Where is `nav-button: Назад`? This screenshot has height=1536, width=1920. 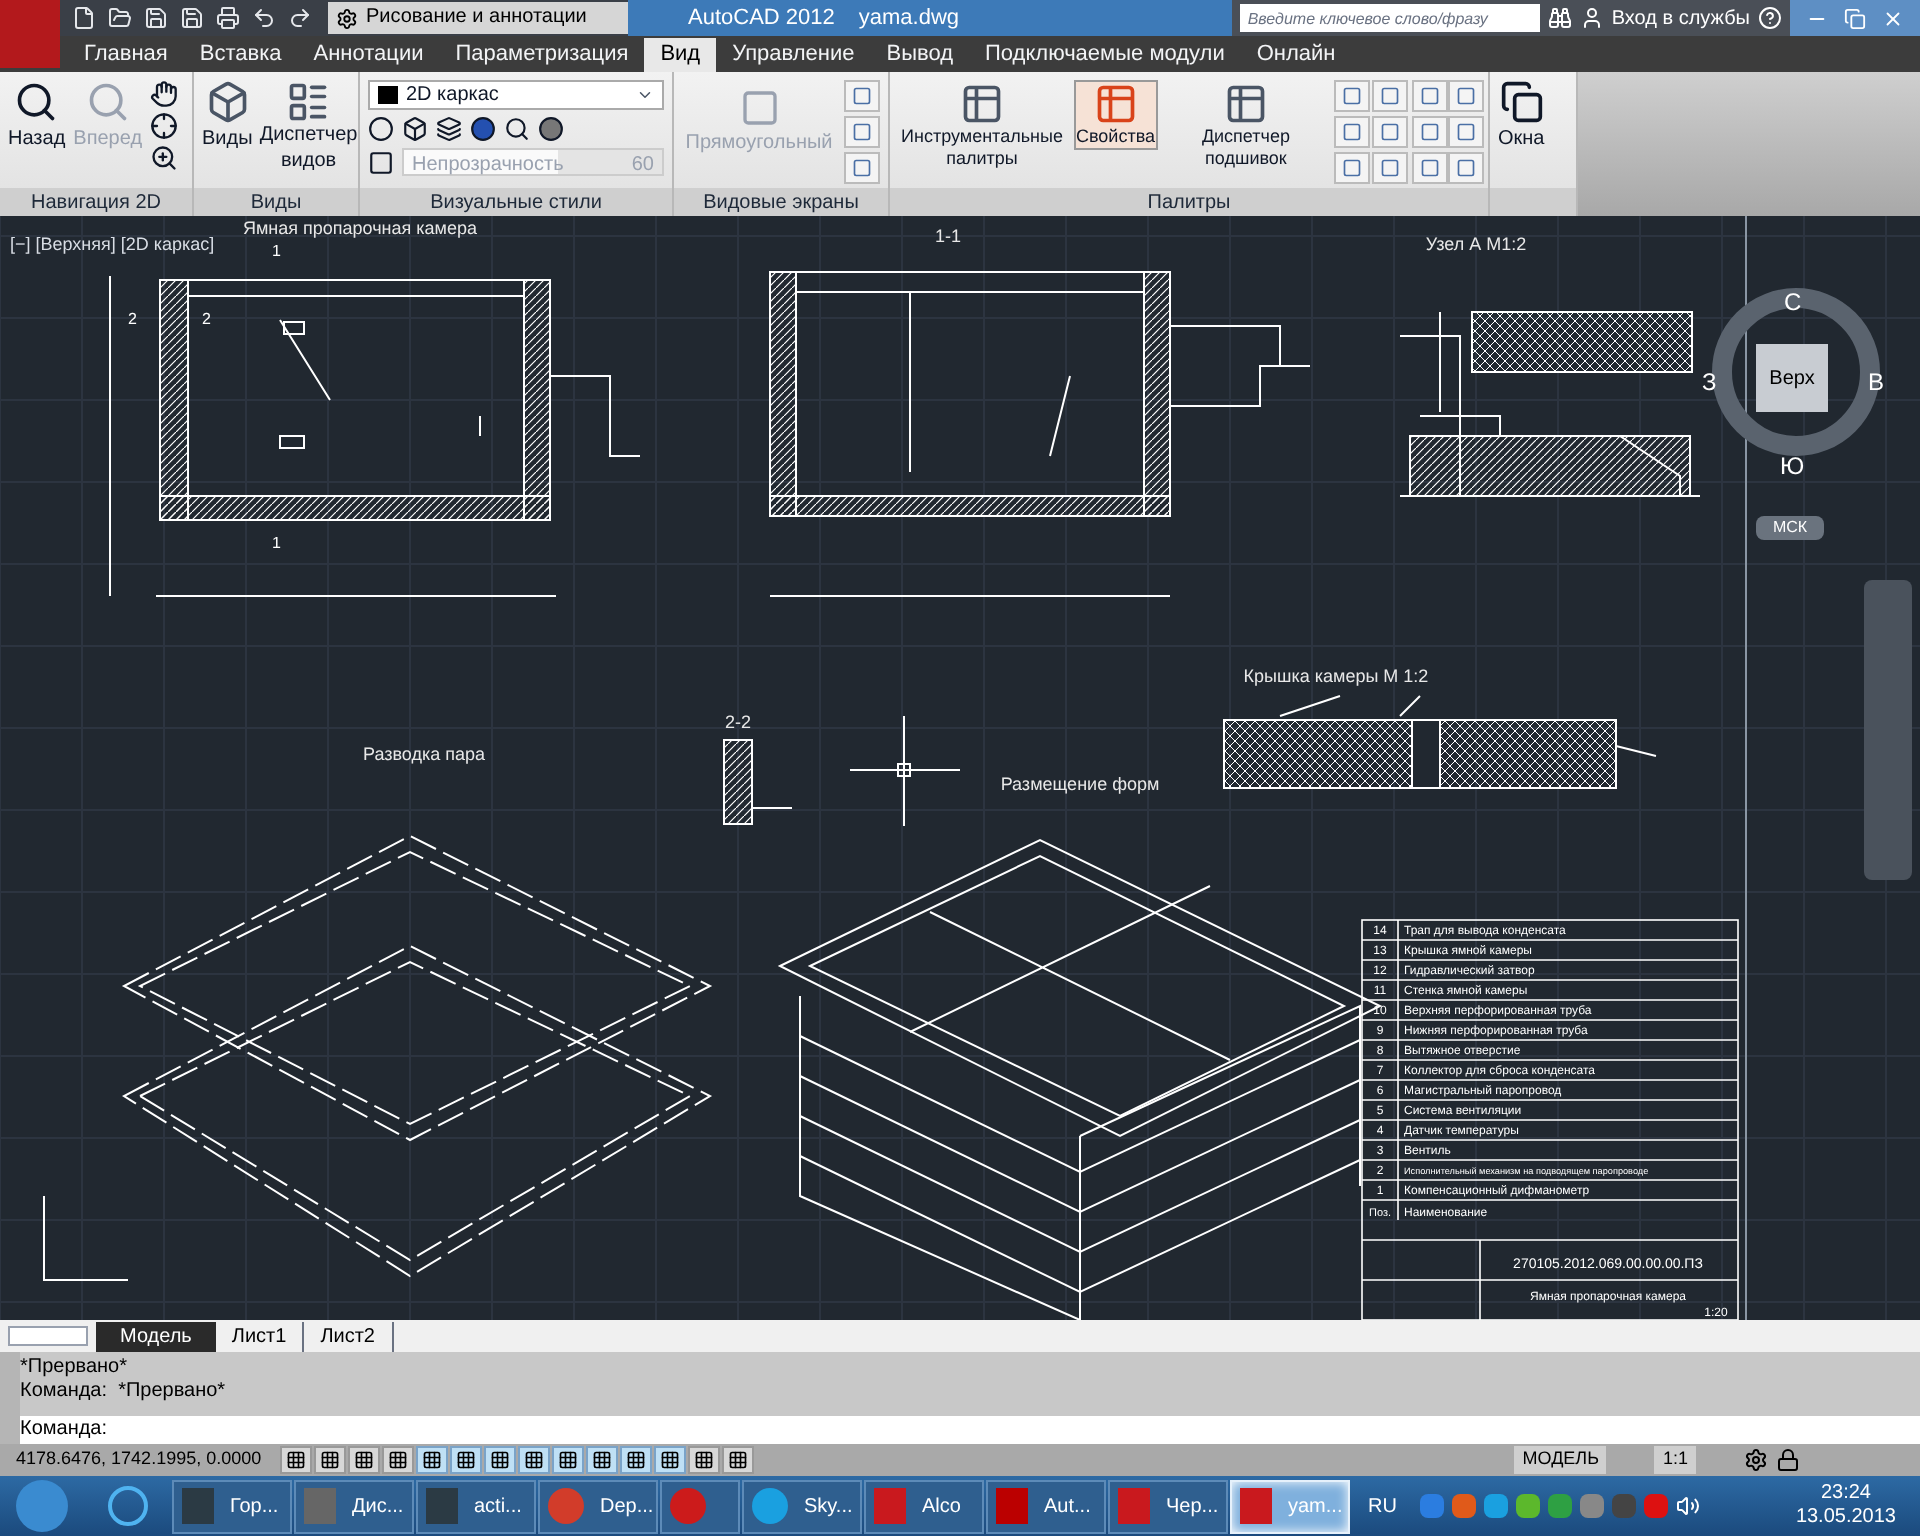 nav-button: Назад is located at coordinates (37, 117).